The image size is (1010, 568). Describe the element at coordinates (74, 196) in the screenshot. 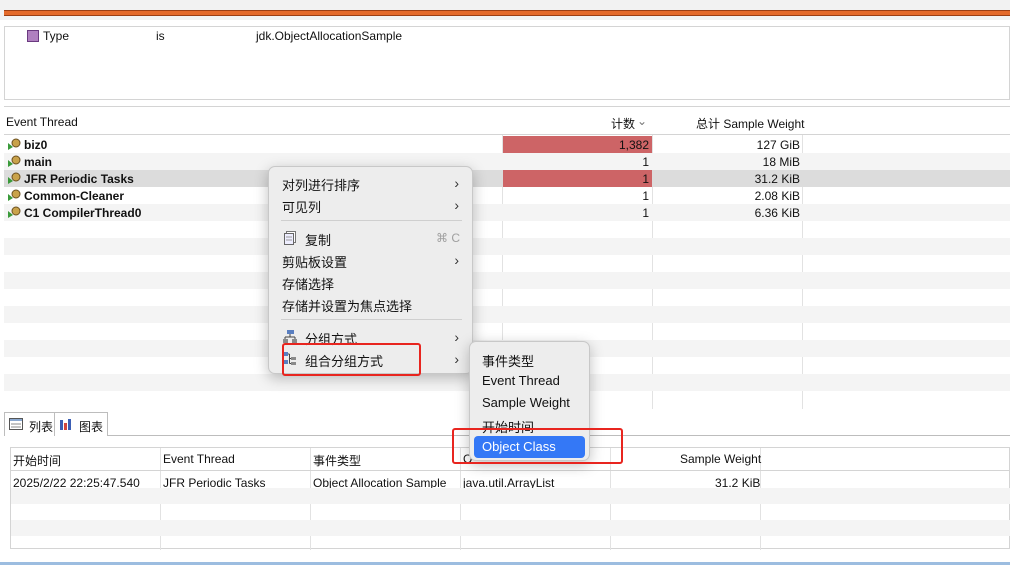

I see `thread-name: Common-Cleaner` at that location.